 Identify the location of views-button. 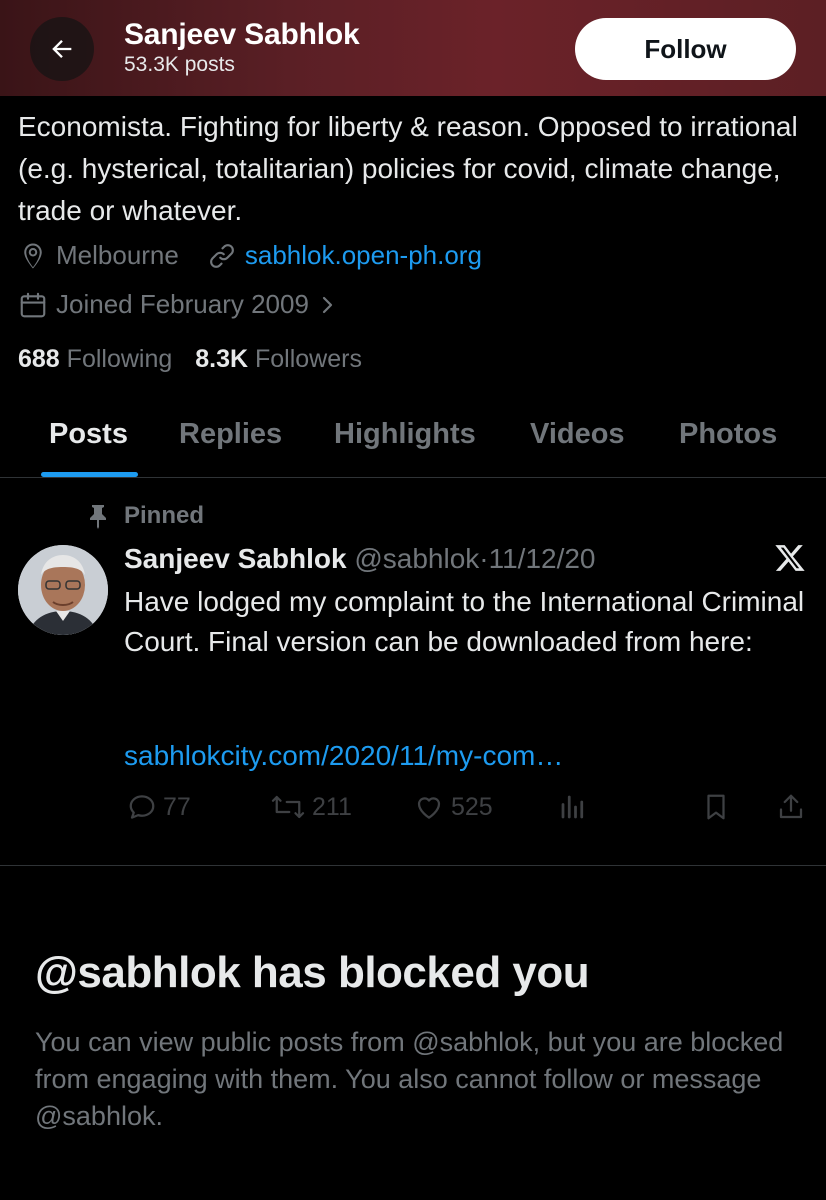
(576, 807).